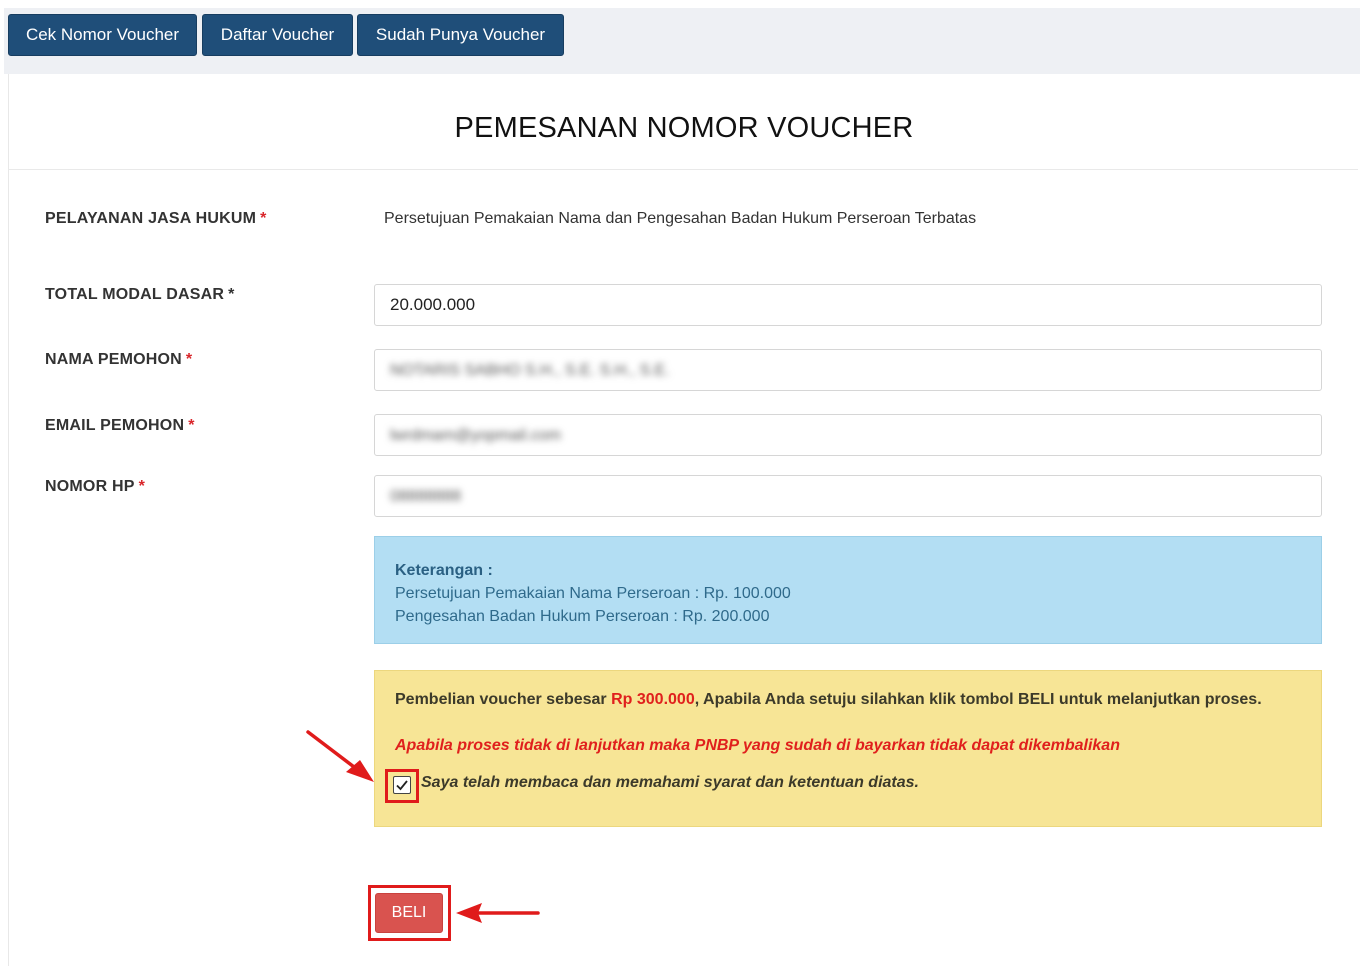 The height and width of the screenshot is (966, 1360). I want to click on page-title: PEMESANAN NOMOR VOUCHER, so click(684, 128).